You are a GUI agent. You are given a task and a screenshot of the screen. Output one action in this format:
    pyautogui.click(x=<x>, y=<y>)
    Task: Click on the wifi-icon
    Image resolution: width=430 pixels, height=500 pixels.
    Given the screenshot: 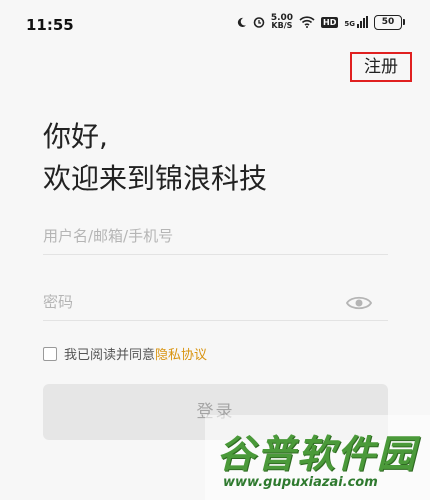 What is the action you would take?
    pyautogui.click(x=307, y=22)
    